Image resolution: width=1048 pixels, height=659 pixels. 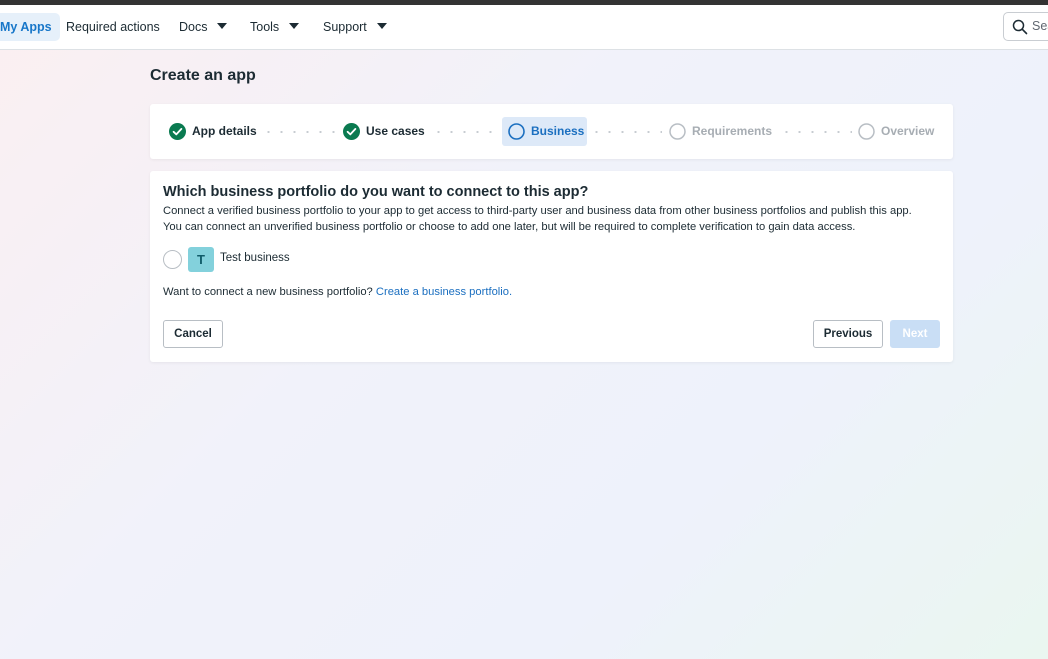 I want to click on step-business: Business, so click(x=544, y=131).